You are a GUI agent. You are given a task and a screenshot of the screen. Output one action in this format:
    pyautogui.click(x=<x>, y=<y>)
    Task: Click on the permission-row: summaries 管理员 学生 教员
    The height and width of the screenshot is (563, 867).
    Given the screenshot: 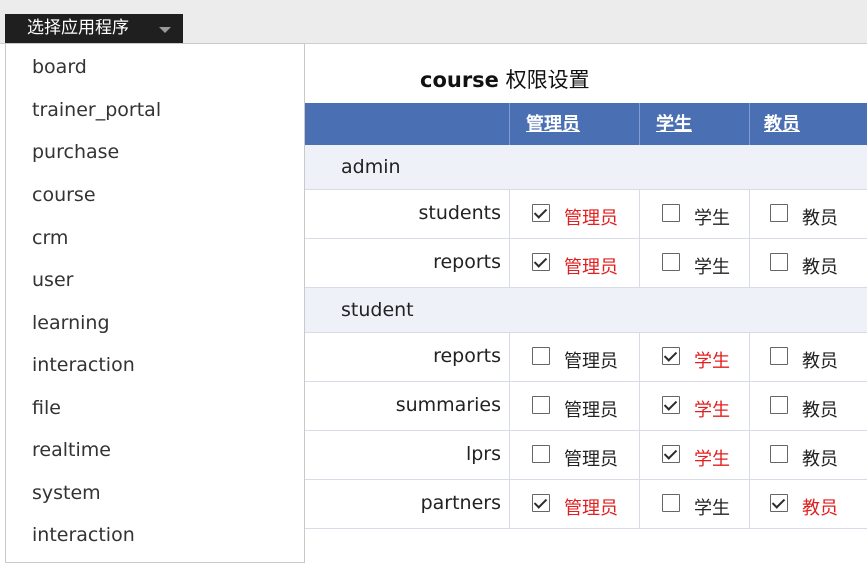 What is the action you would take?
    pyautogui.click(x=586, y=406)
    